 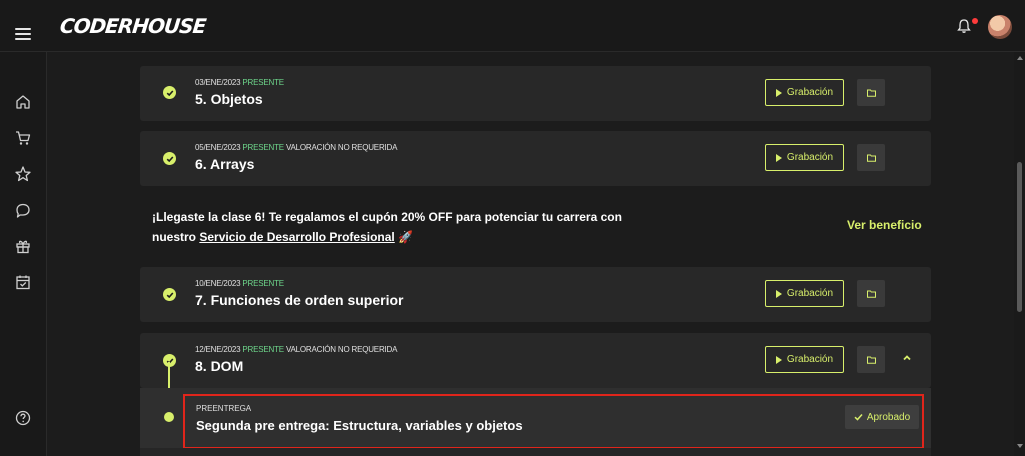 What do you see at coordinates (23, 210) in the screenshot?
I see `chat-icon` at bounding box center [23, 210].